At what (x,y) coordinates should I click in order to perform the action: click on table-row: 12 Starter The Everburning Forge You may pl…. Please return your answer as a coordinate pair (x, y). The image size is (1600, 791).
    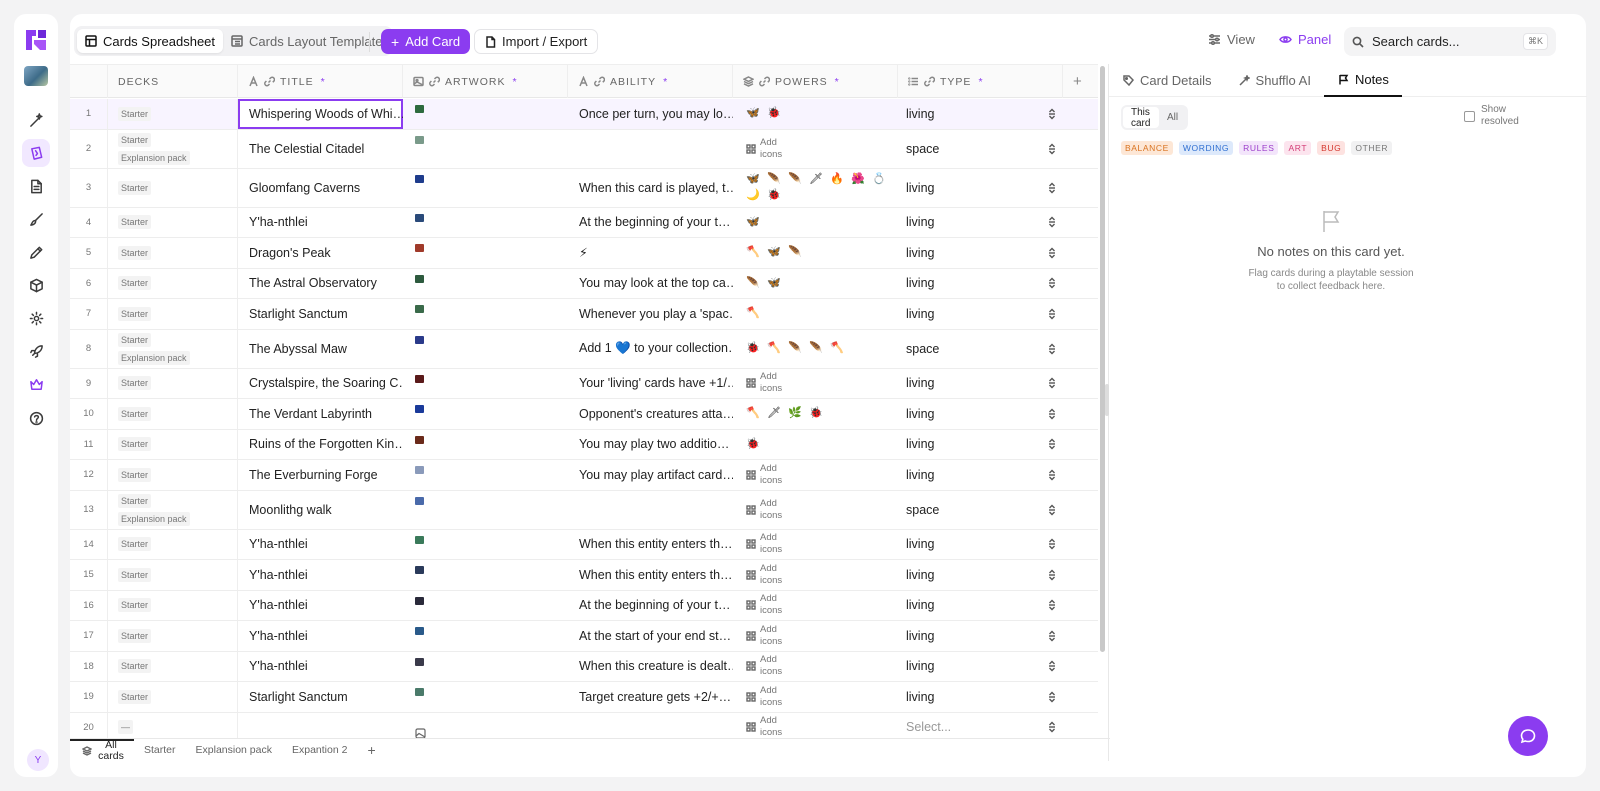
    Looking at the image, I should click on (584, 475).